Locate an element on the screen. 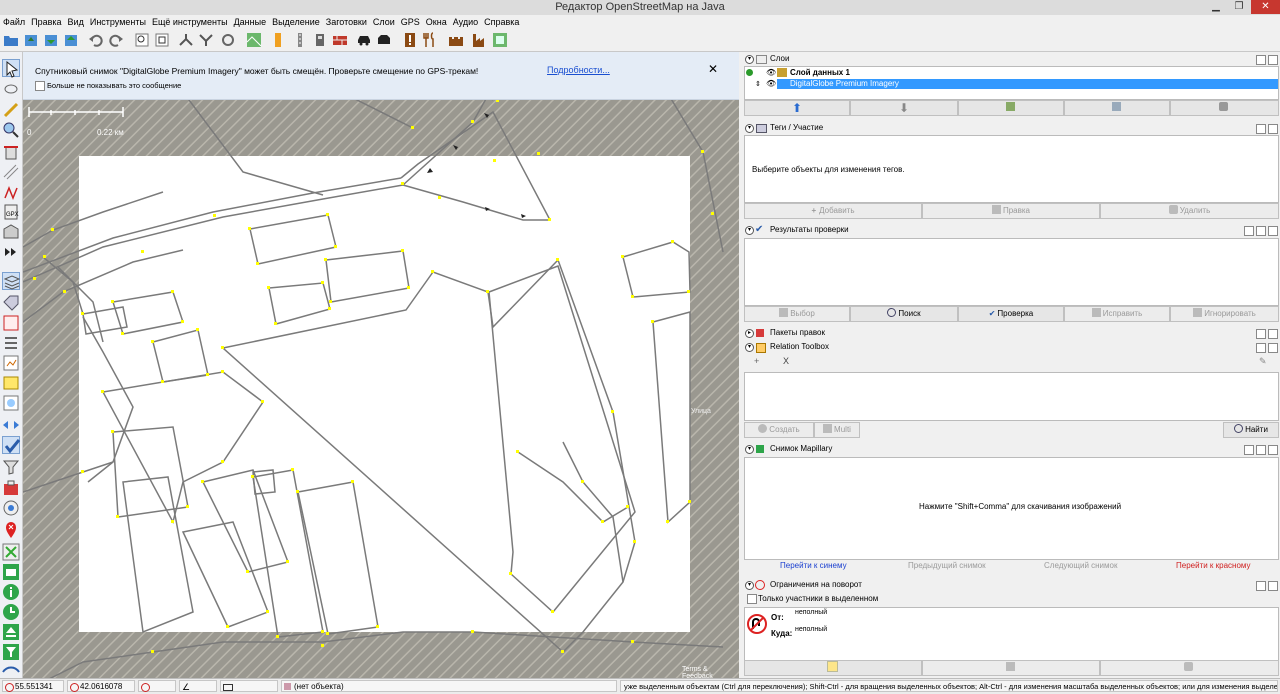 The height and width of the screenshot is (694, 1280). delete-layer-button is located at coordinates (1224, 108).